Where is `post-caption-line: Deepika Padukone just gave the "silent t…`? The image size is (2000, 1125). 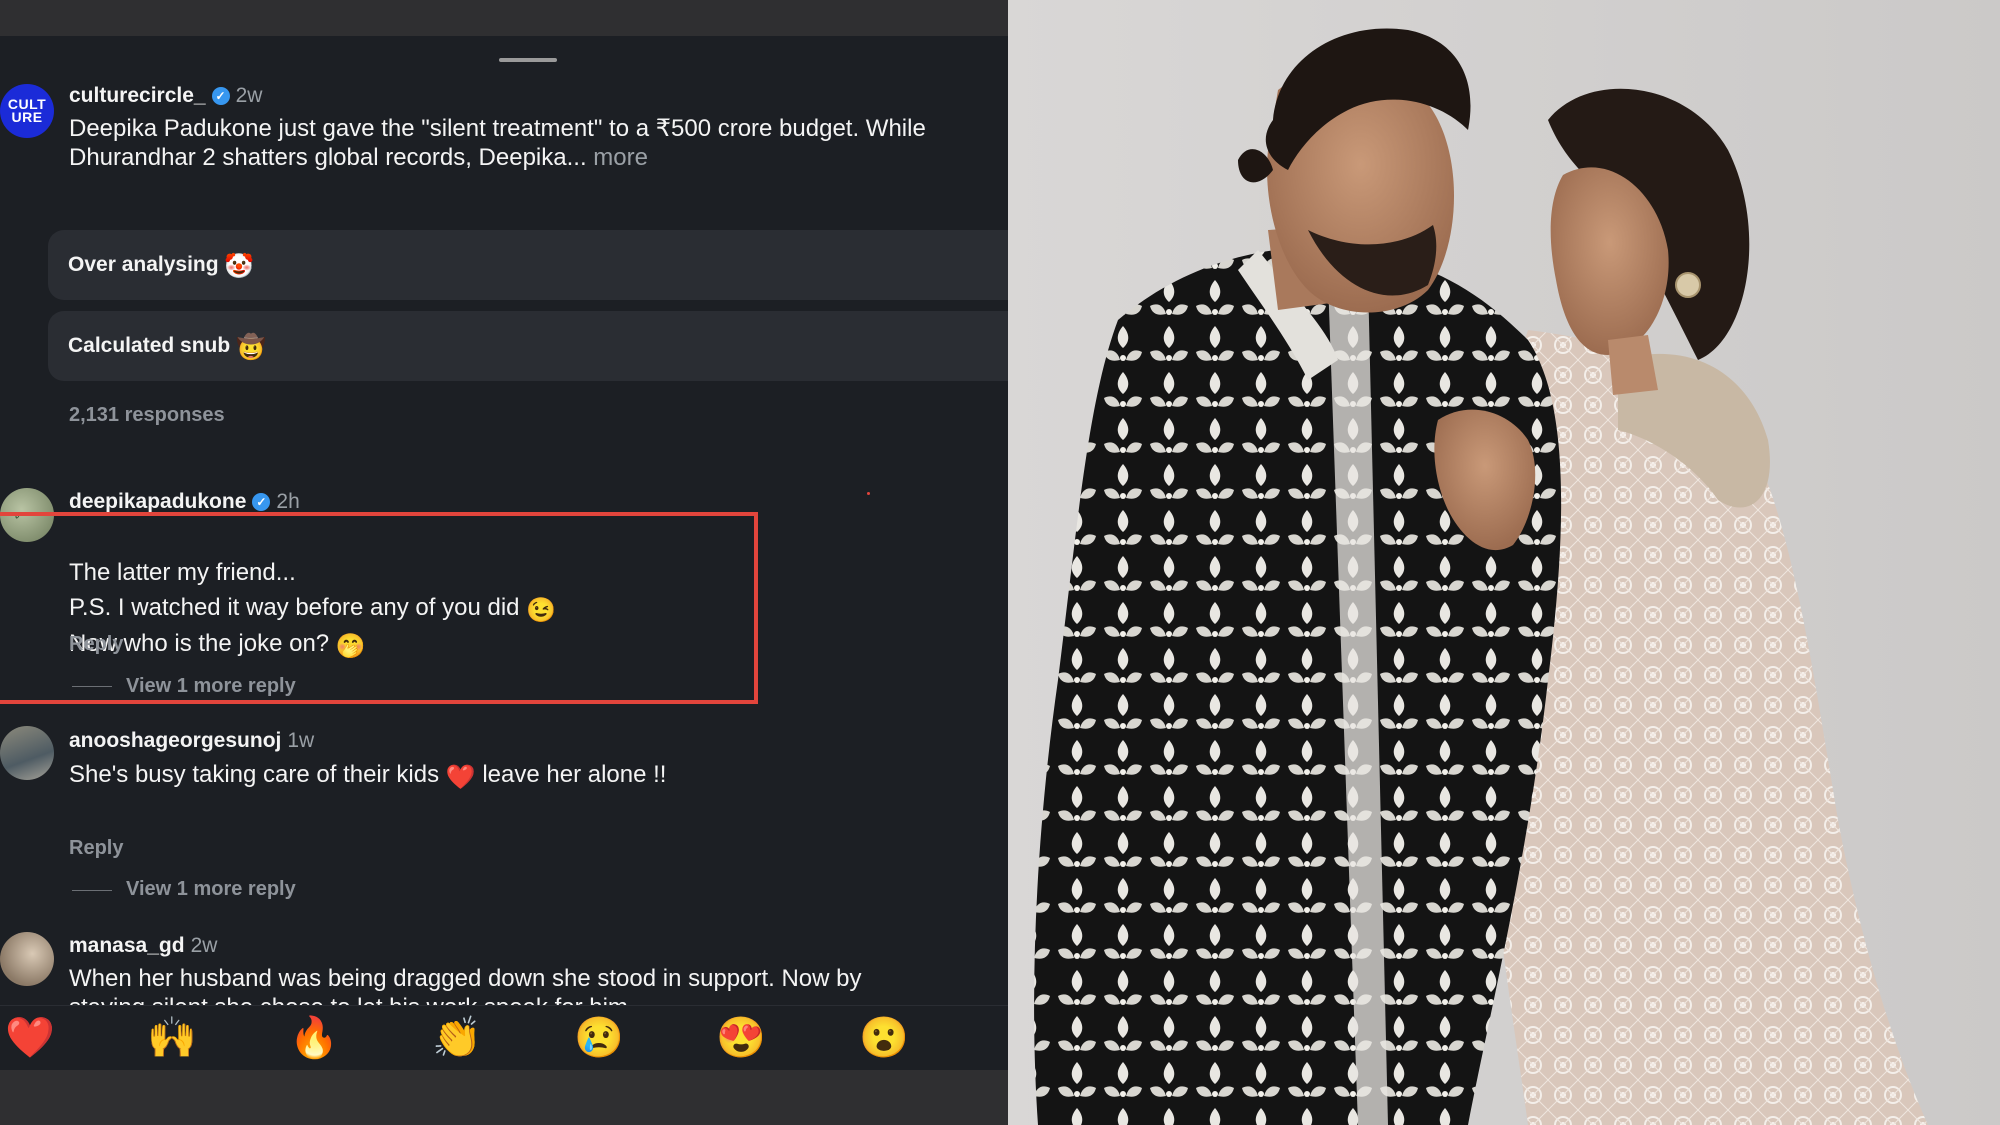
post-caption-line: Deepika Padukone just gave the "silent t… is located at coordinates (497, 128).